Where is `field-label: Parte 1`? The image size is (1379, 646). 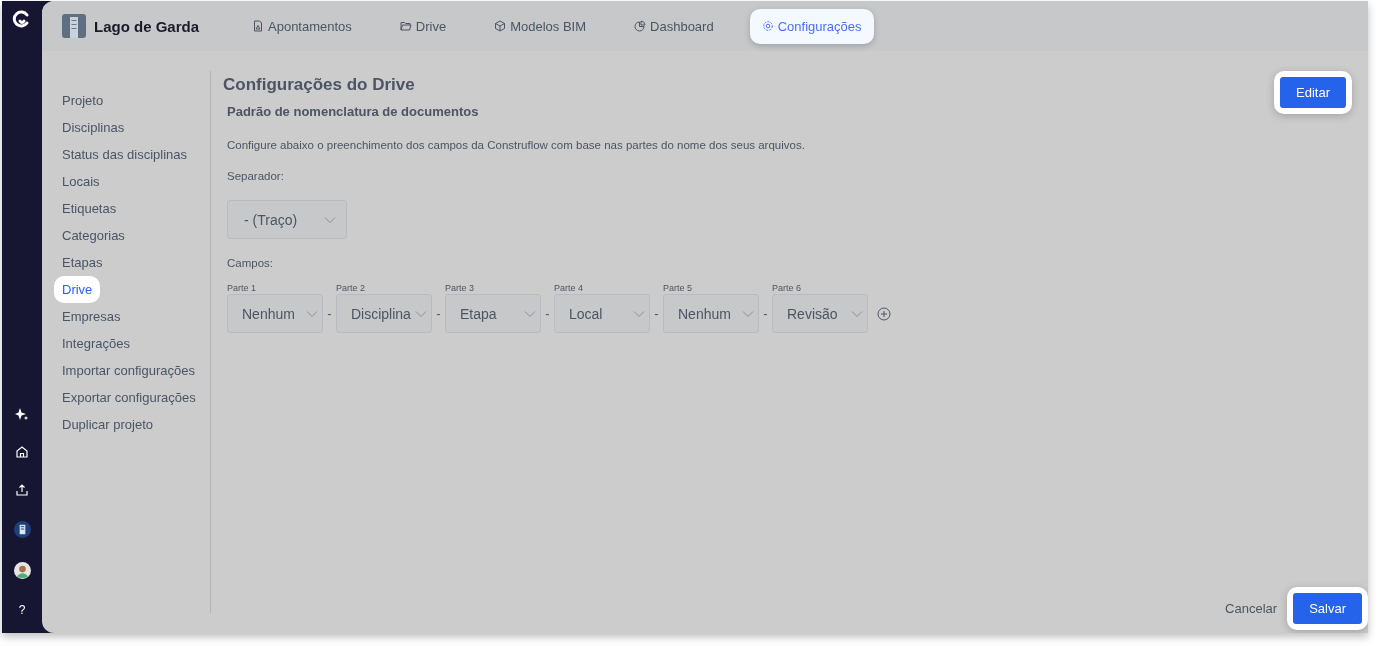 field-label: Parte 1 is located at coordinates (242, 288).